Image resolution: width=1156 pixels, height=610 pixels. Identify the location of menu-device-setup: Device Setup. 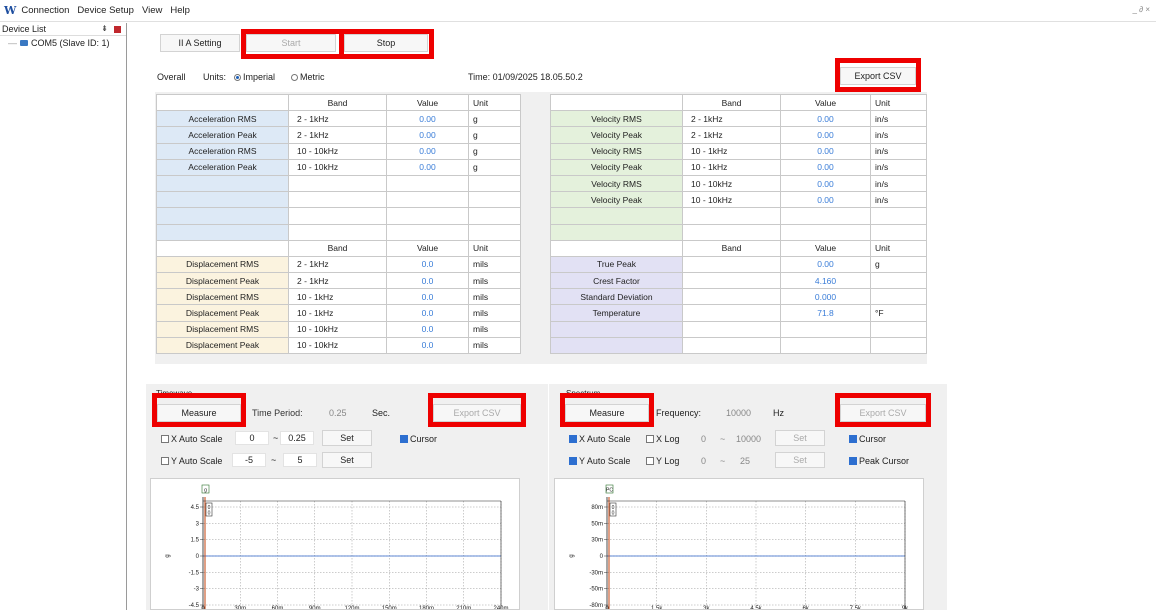
(105, 10).